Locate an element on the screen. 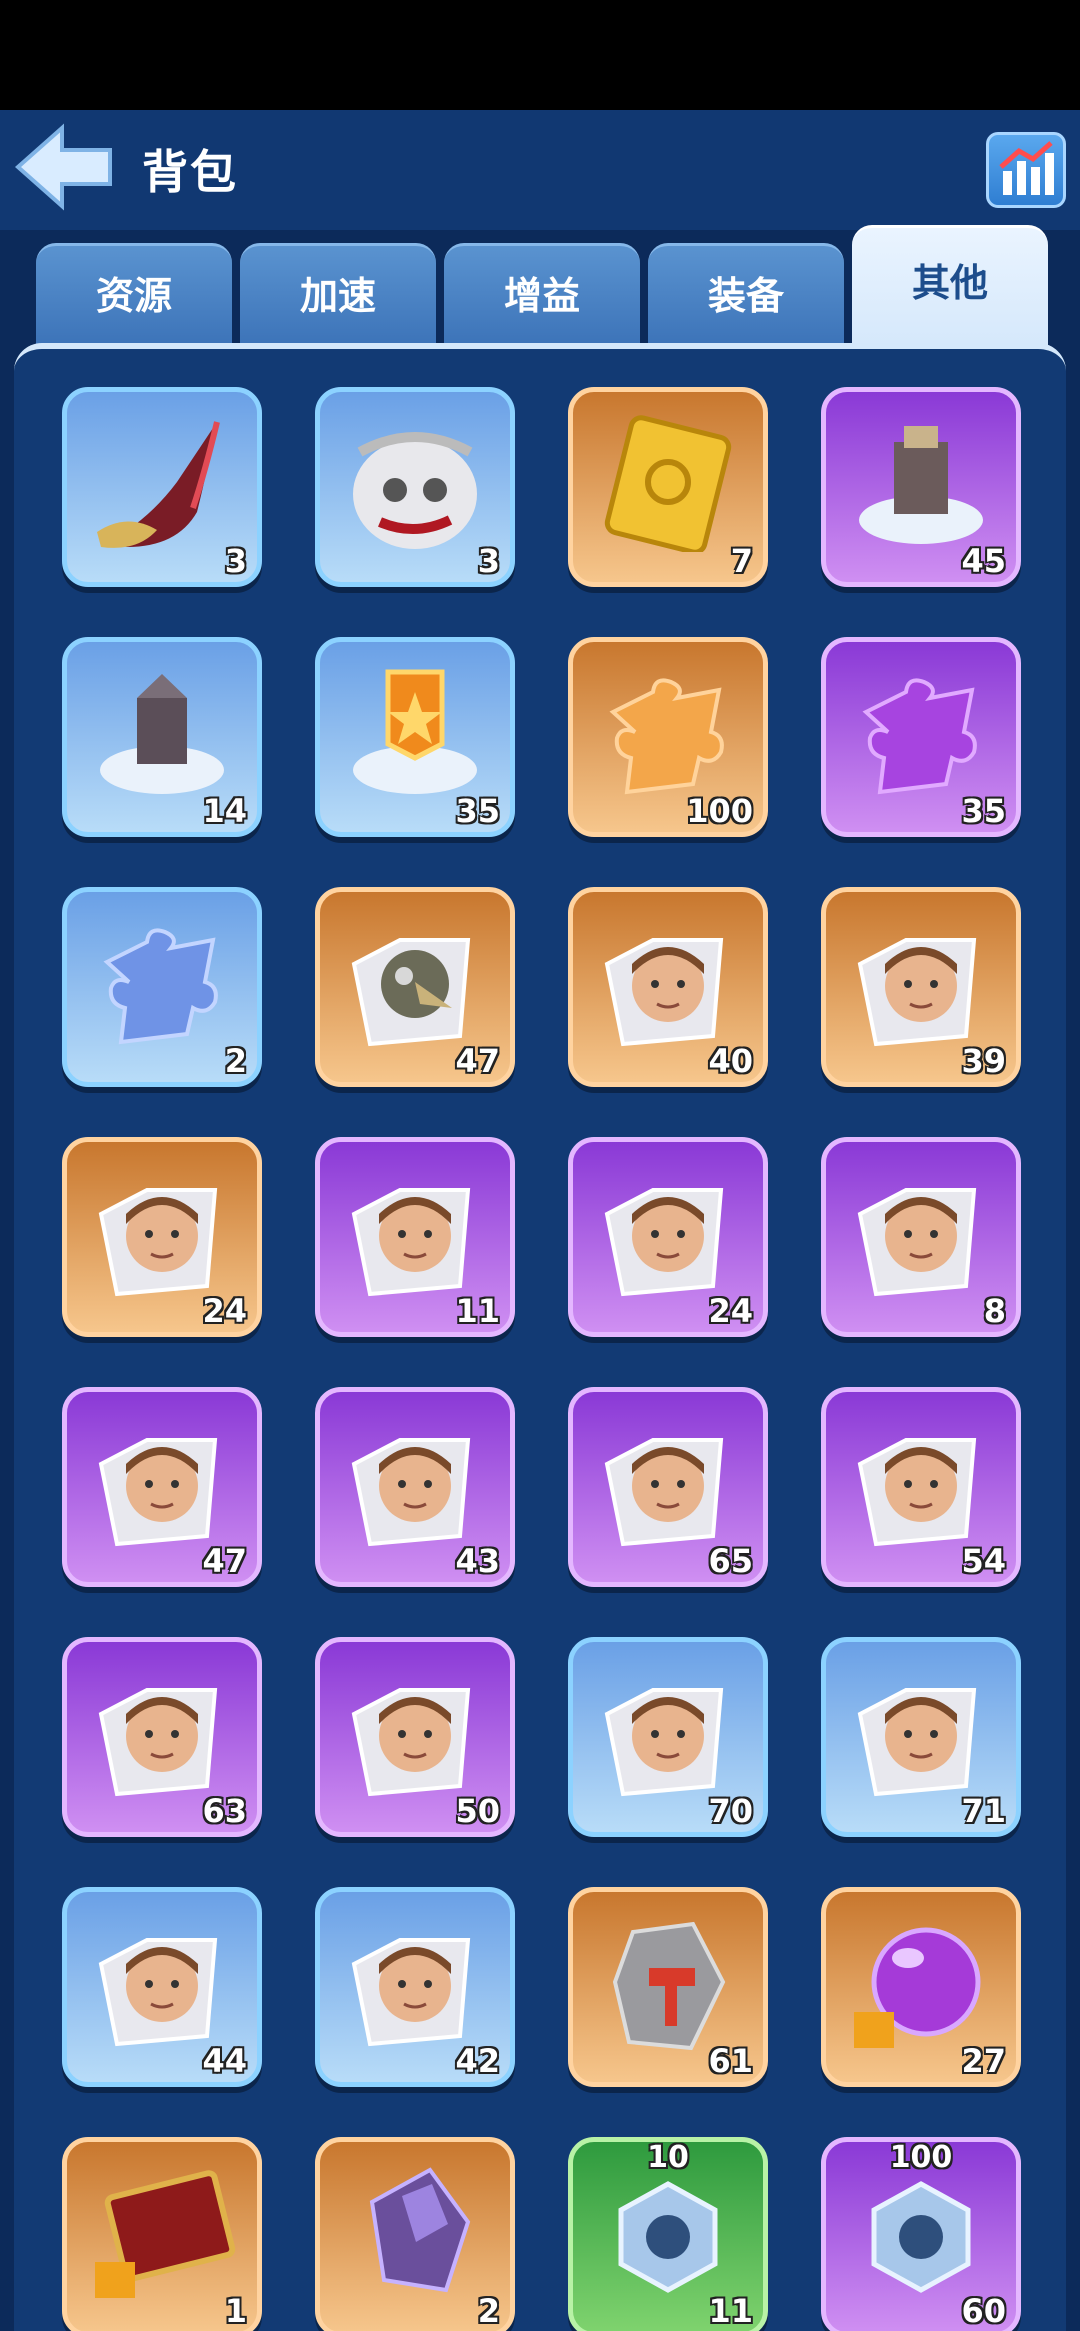 The image size is (1080, 2331). item-count: 43 is located at coordinates (477, 1561).